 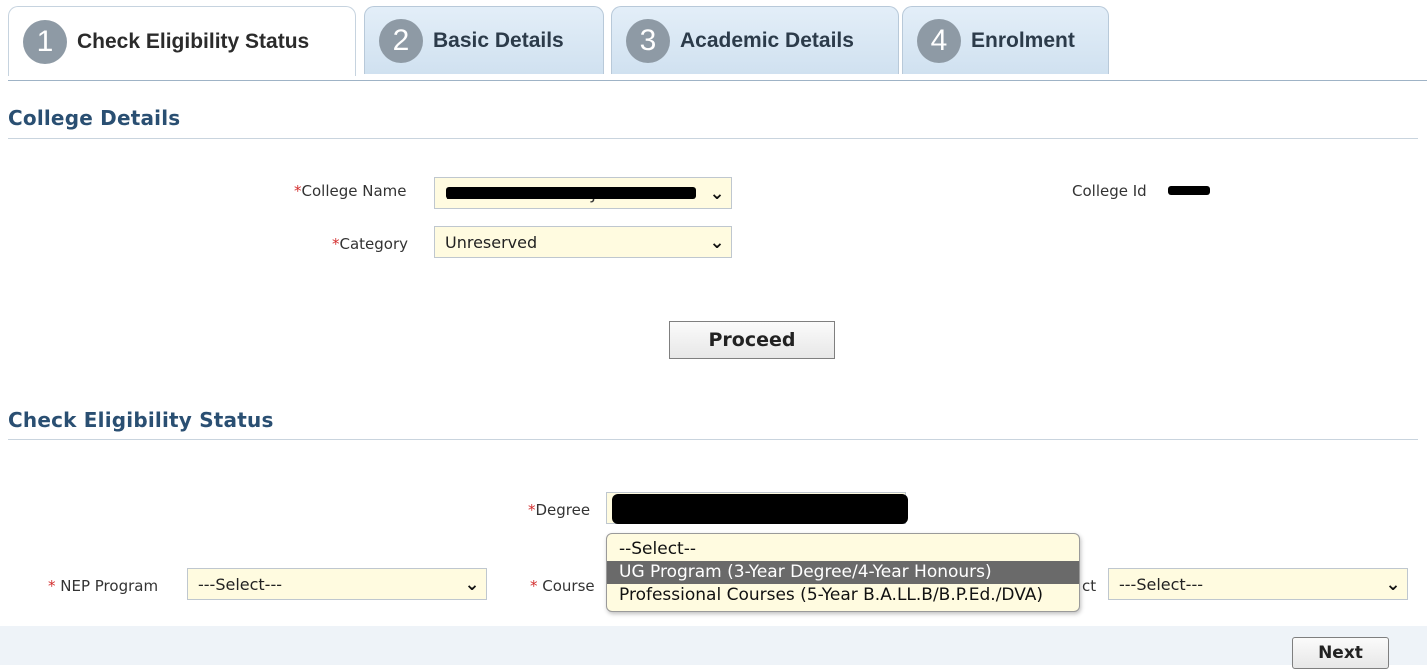 What do you see at coordinates (559, 510) in the screenshot?
I see `degree-label: *Degree` at bounding box center [559, 510].